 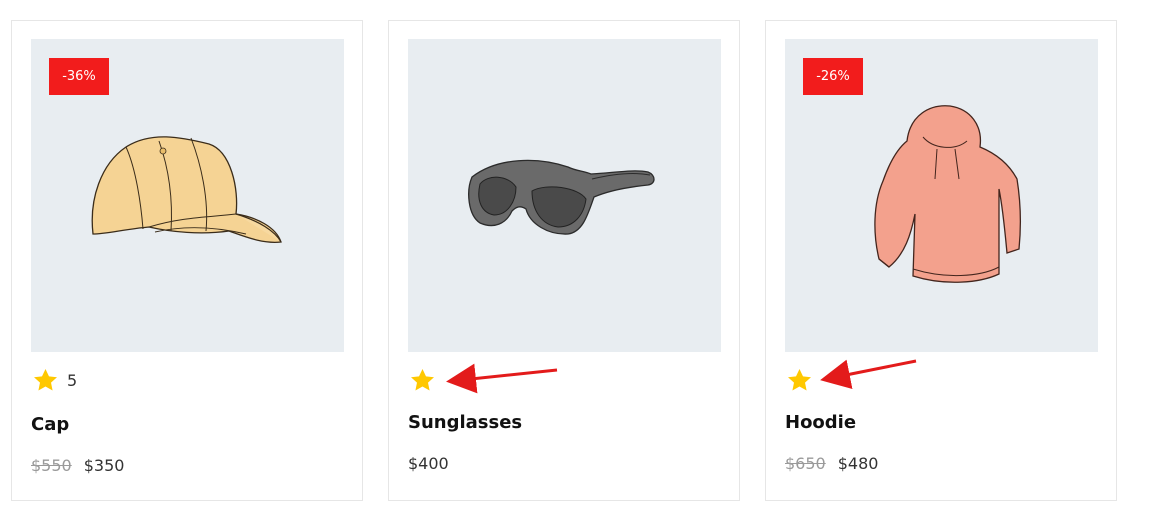 I want to click on discount-badge: -36%, so click(x=79, y=76).